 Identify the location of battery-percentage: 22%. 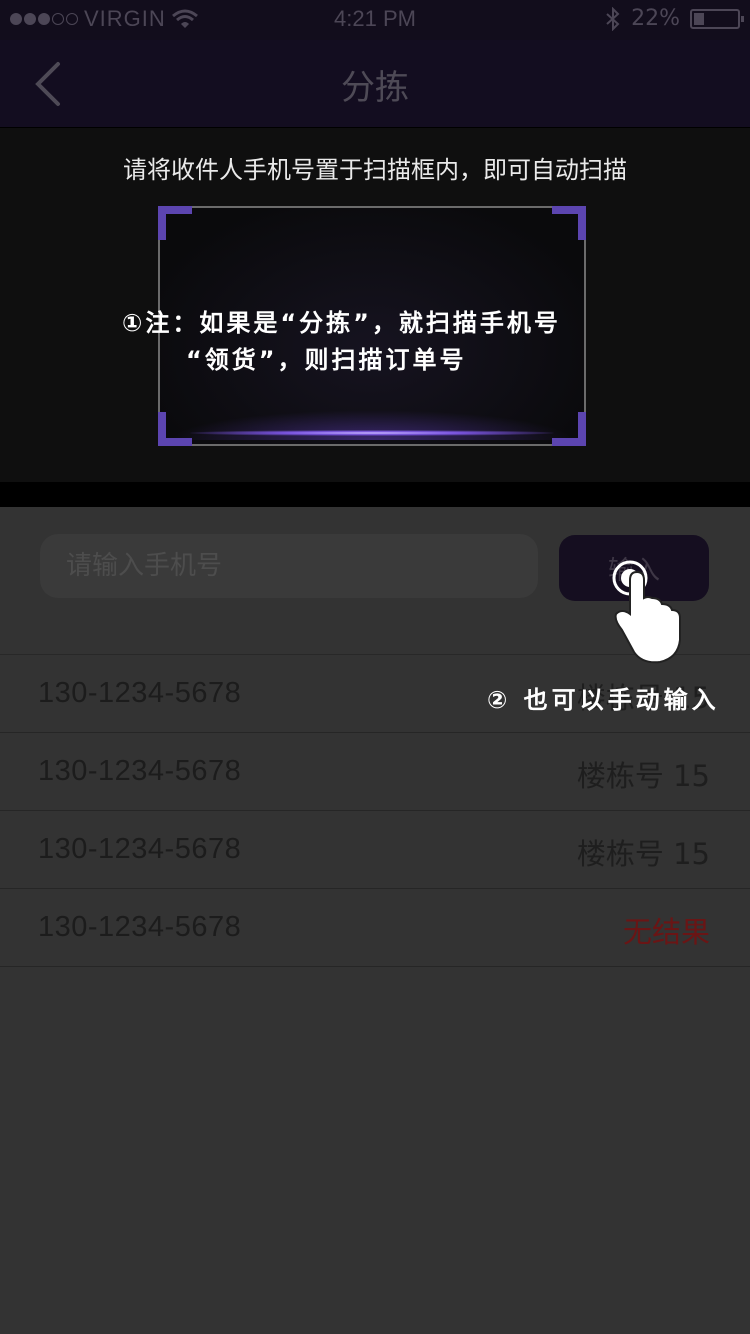
(655, 18).